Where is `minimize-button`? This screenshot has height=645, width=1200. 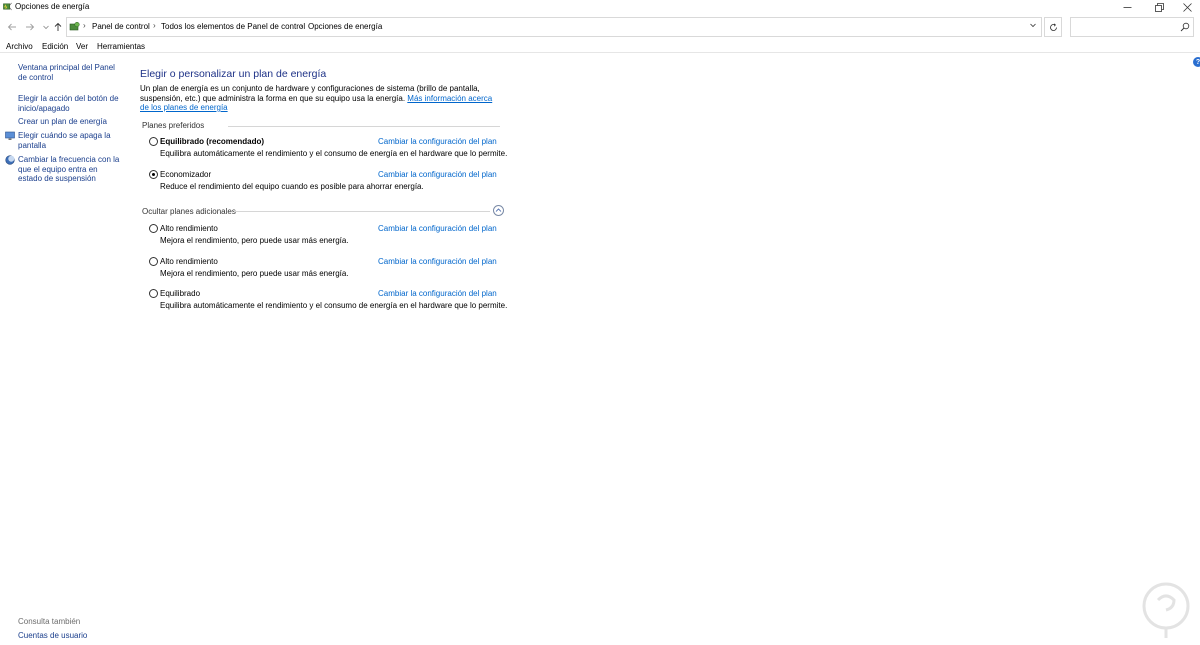 minimize-button is located at coordinates (1127, 7).